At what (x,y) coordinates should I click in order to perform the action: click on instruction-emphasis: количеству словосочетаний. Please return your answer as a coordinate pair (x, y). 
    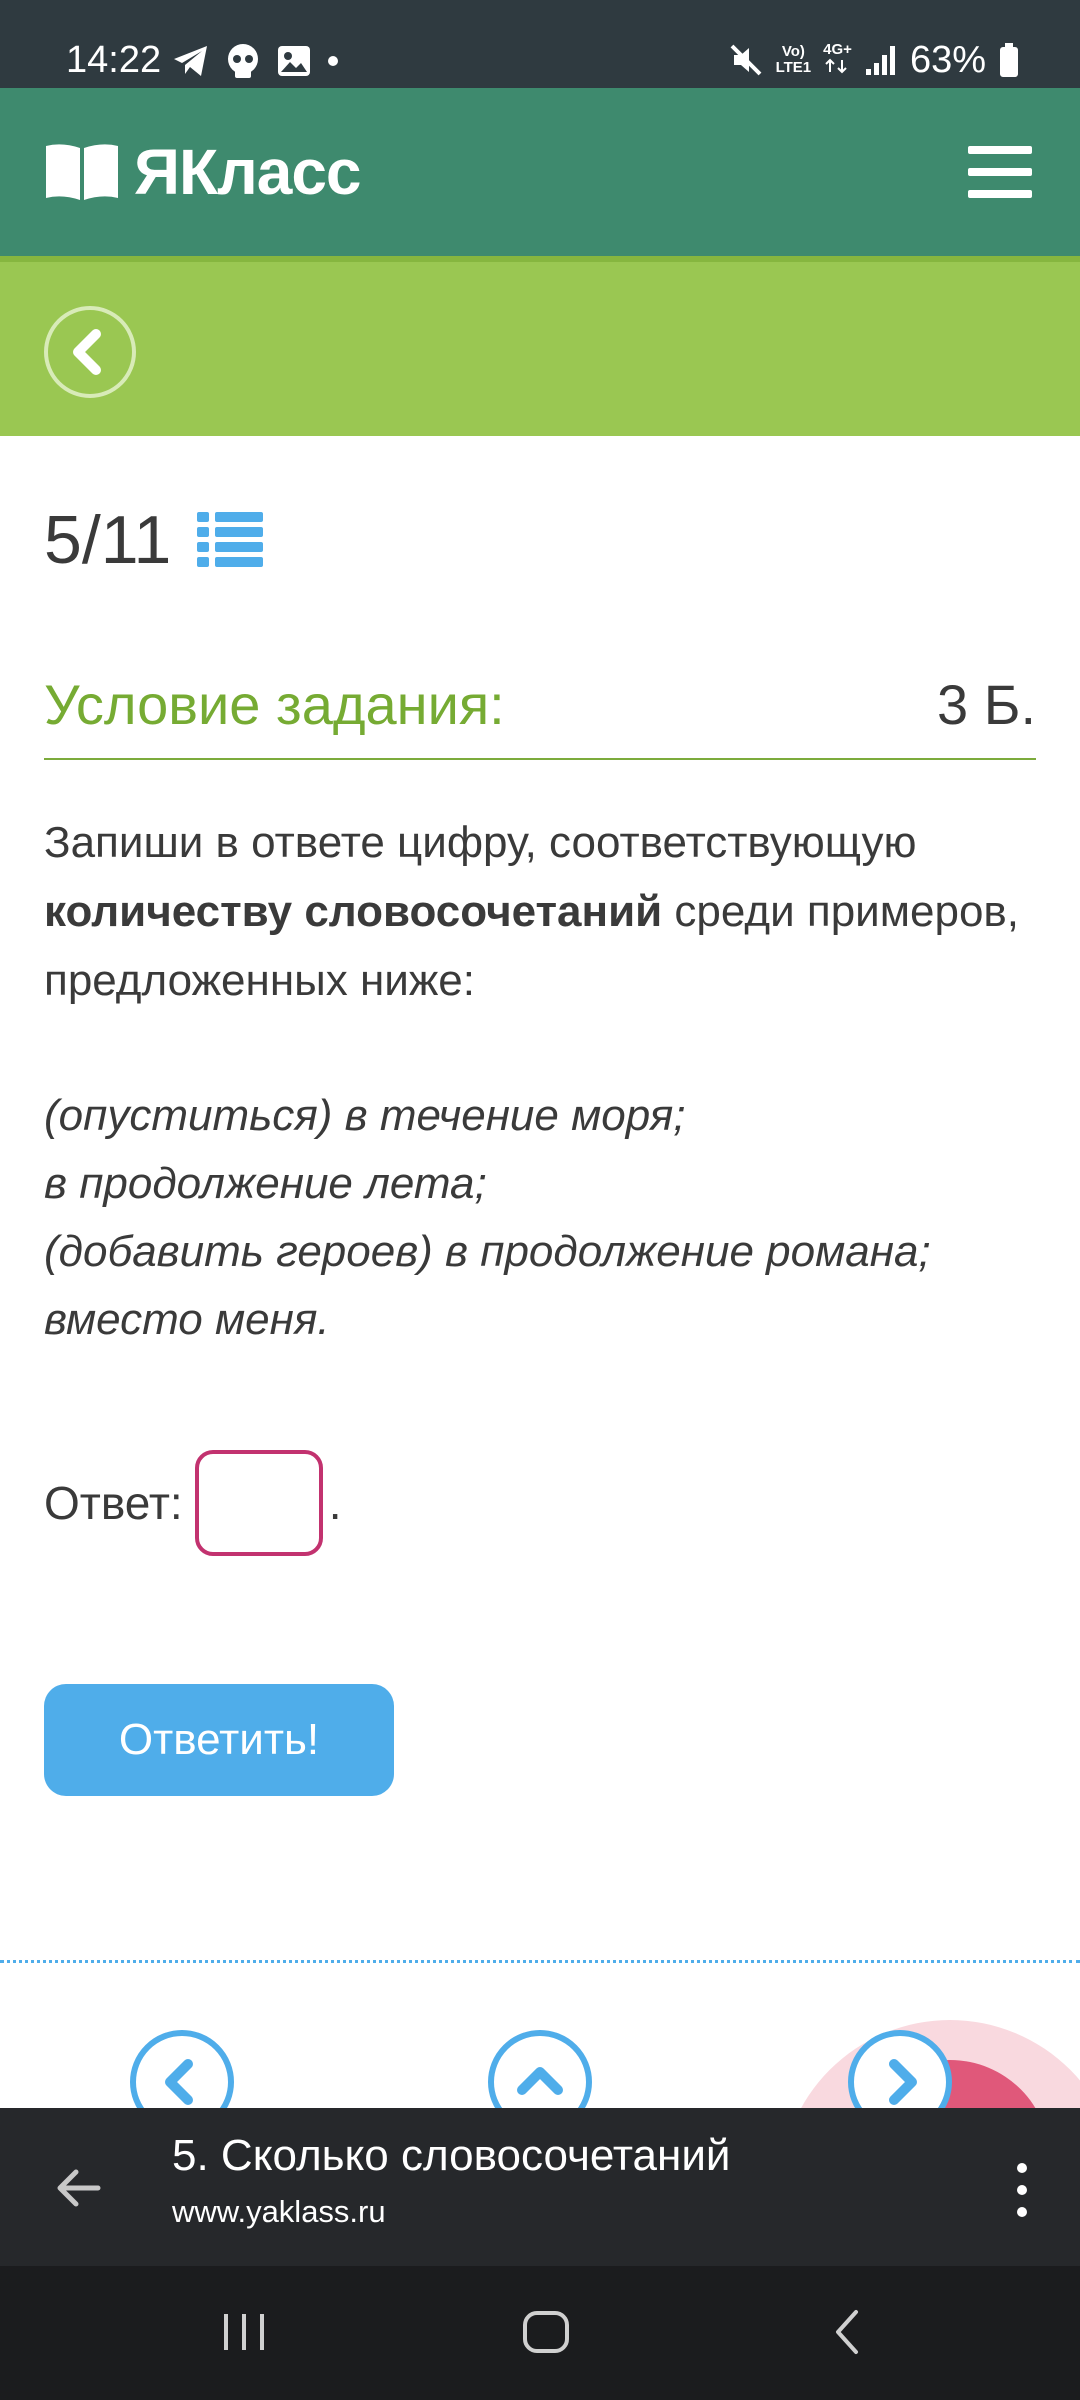
    Looking at the image, I should click on (353, 911).